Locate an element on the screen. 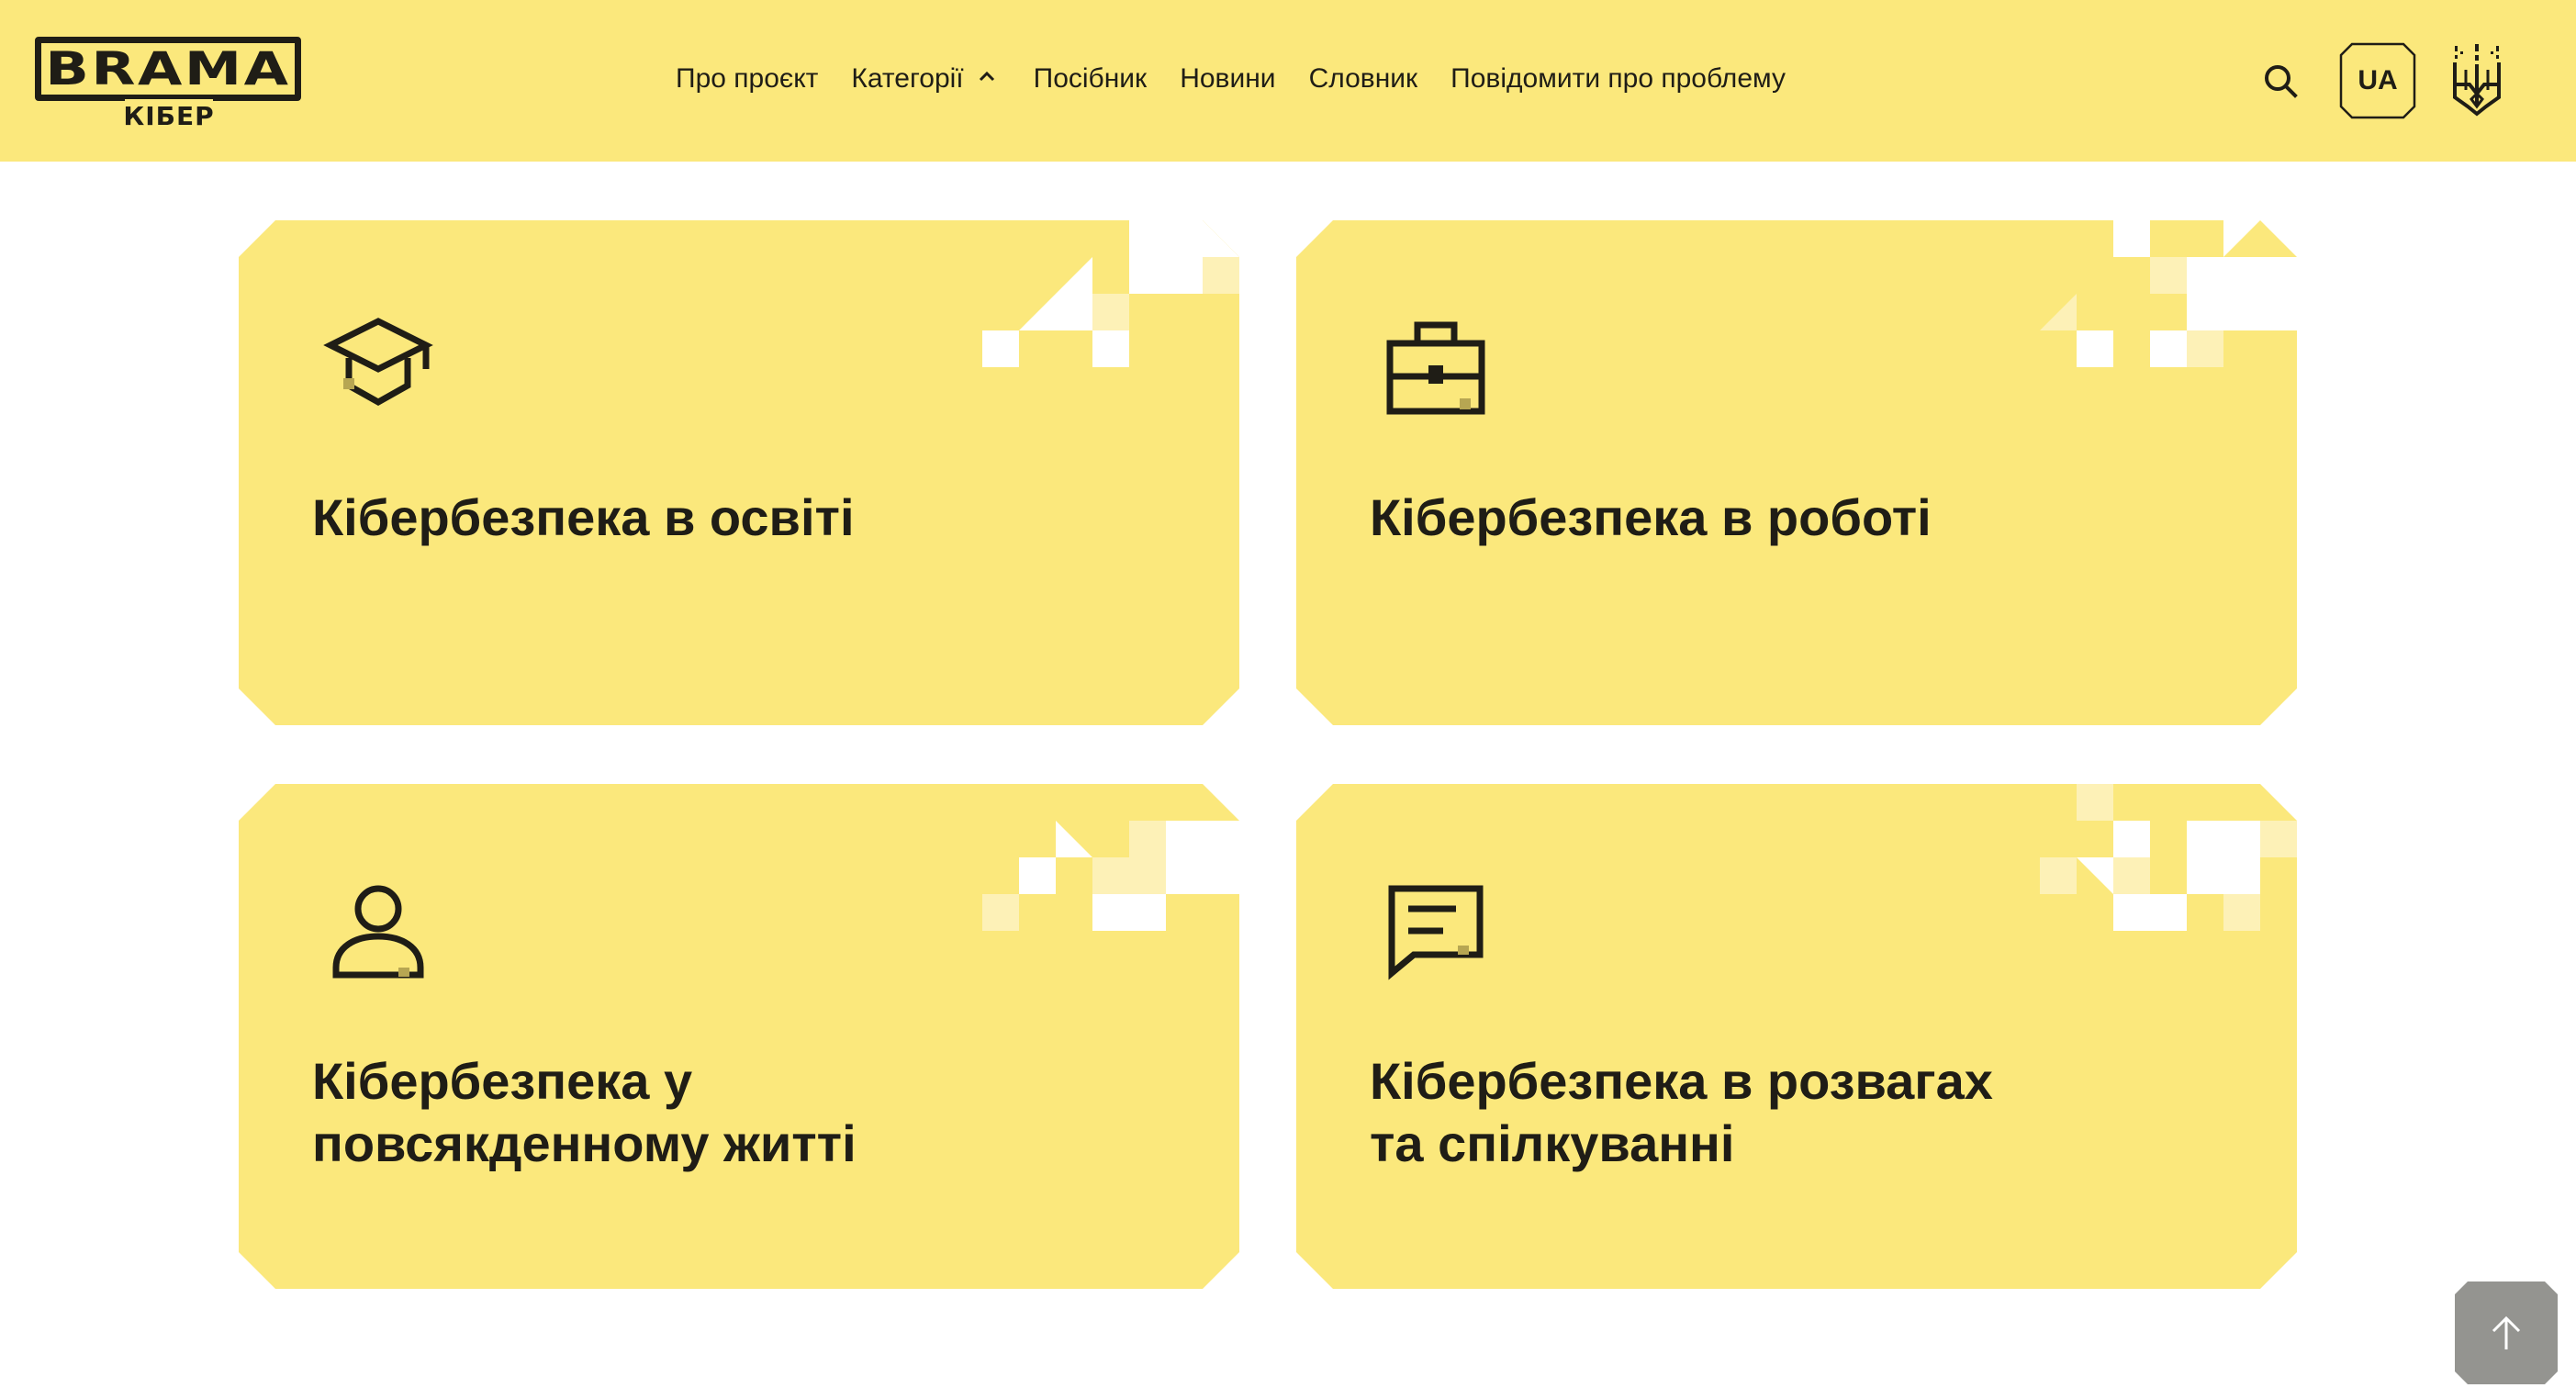 The height and width of the screenshot is (1399, 2576). nav-categories-label: Категорії is located at coordinates (907, 78).